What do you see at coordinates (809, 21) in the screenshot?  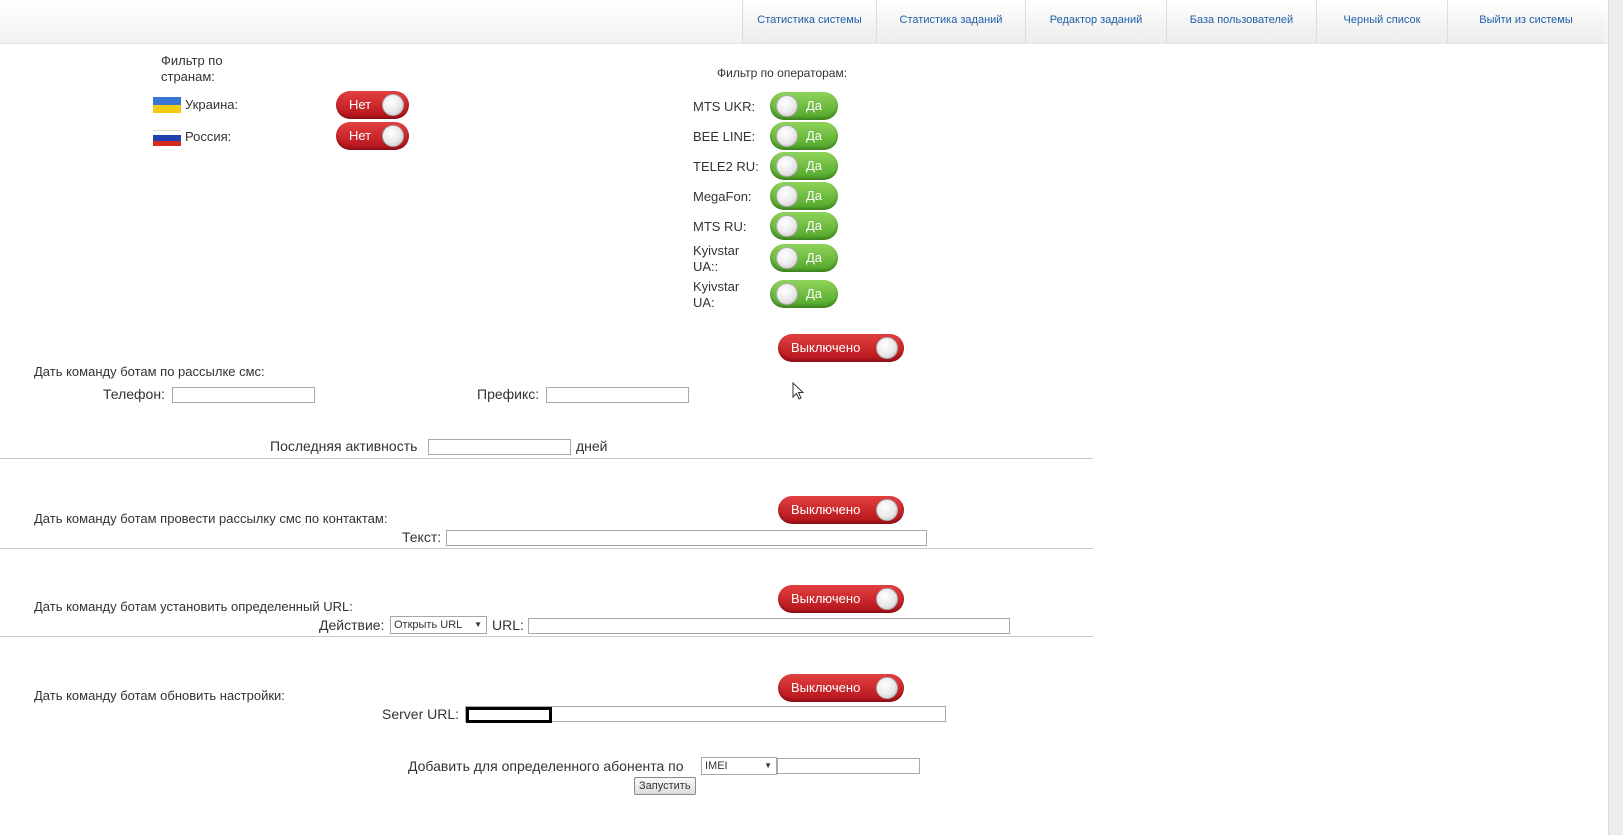 I see `nav-system-stats: Статистика системы` at bounding box center [809, 21].